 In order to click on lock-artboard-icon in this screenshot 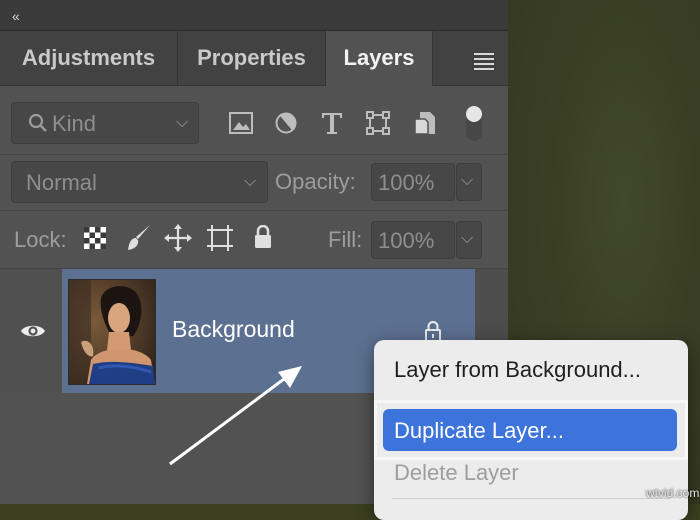, I will do `click(220, 238)`.